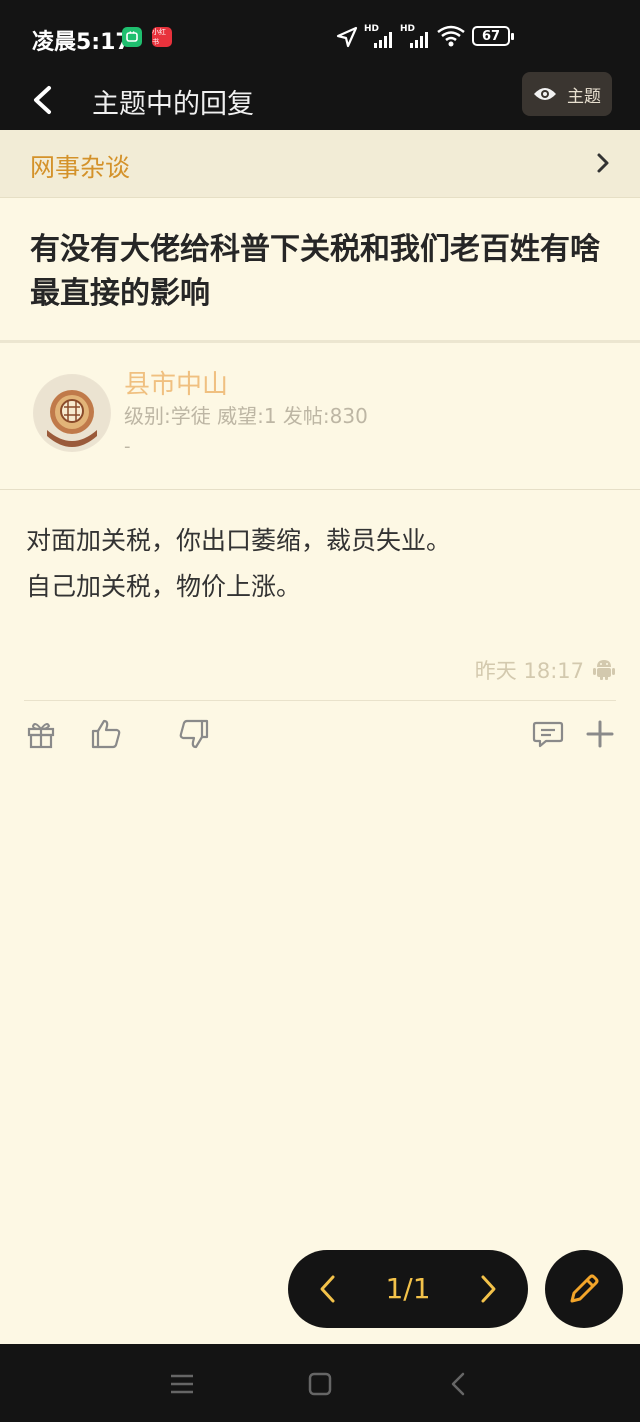  What do you see at coordinates (604, 670) in the screenshot?
I see `android-icon` at bounding box center [604, 670].